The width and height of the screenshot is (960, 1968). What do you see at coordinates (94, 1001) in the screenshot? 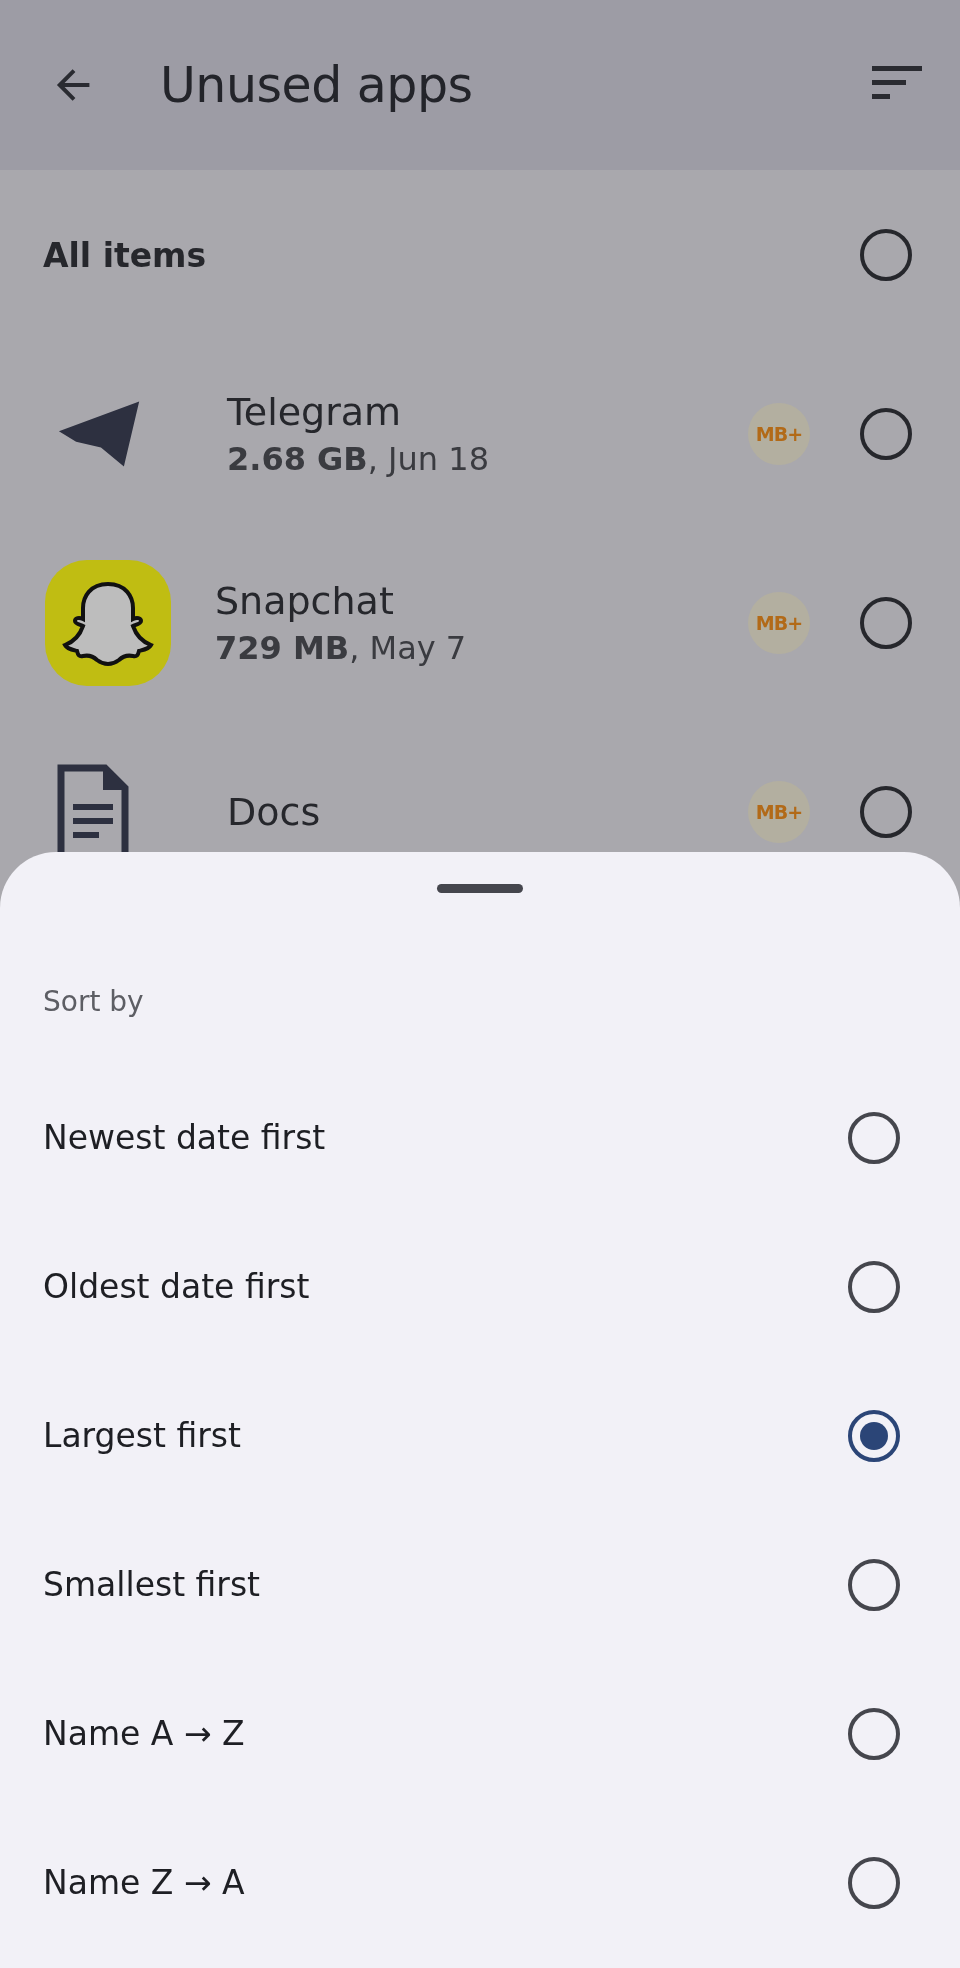
I see `sheet-title: Sort by` at bounding box center [94, 1001].